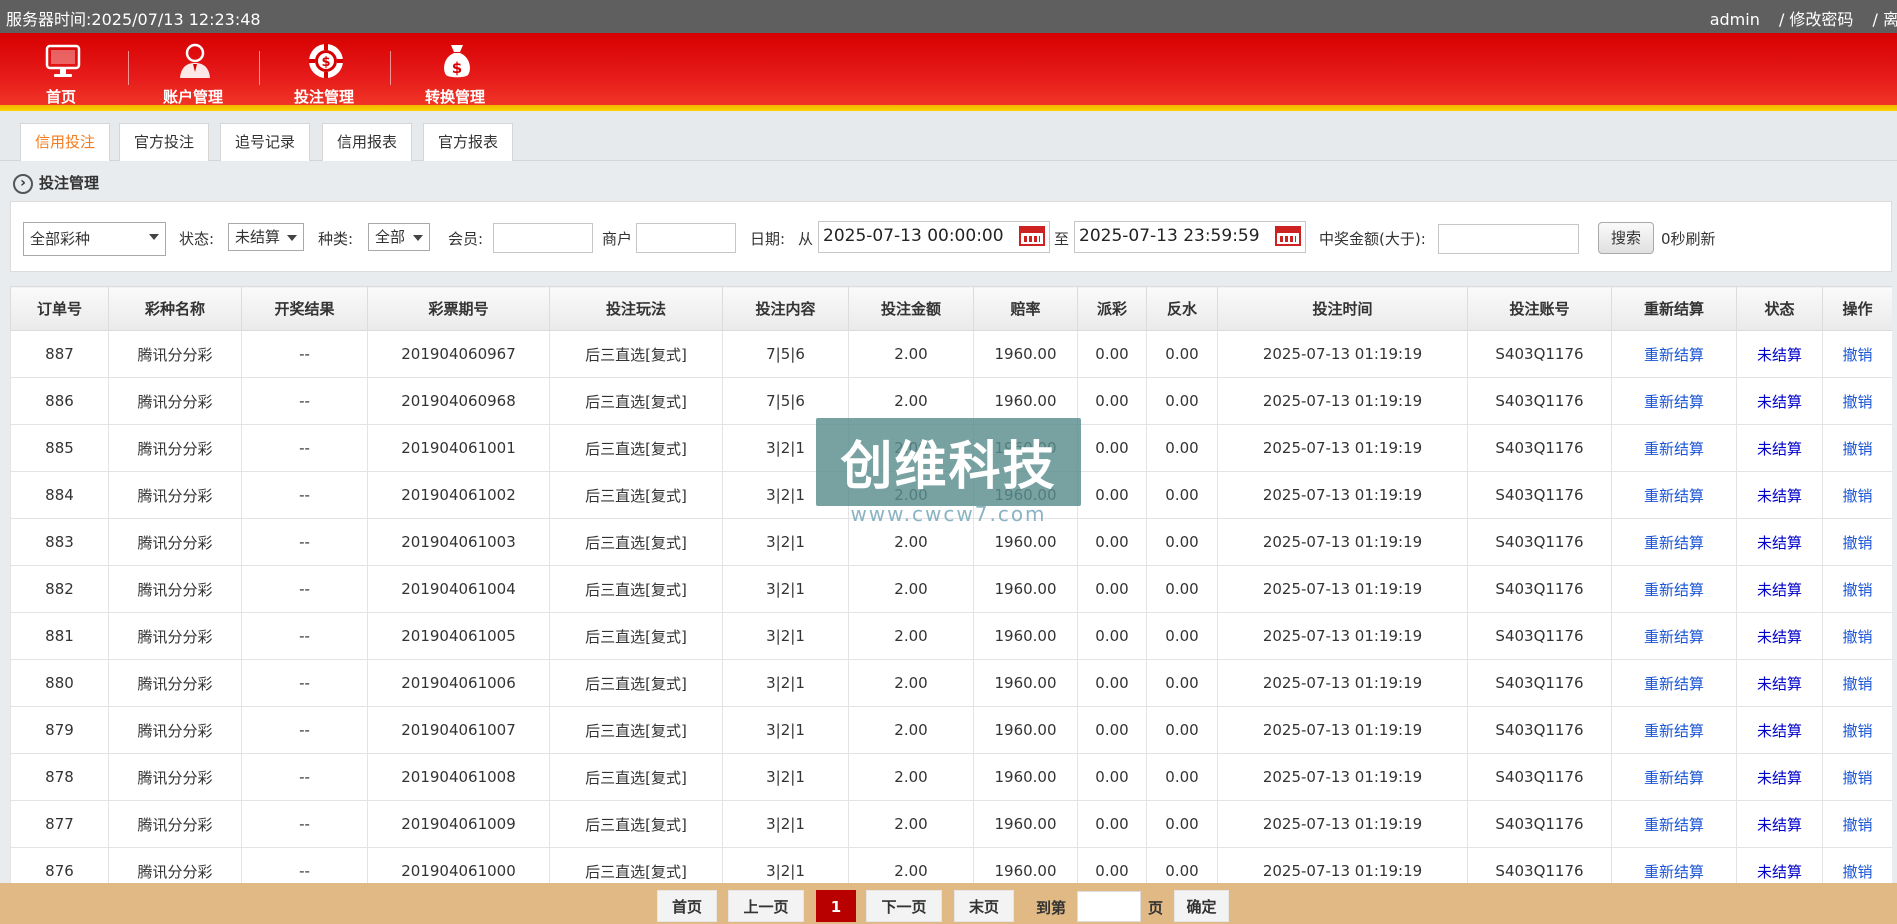 Image resolution: width=1897 pixels, height=924 pixels. What do you see at coordinates (1109, 906) in the screenshot?
I see `goto-page-input` at bounding box center [1109, 906].